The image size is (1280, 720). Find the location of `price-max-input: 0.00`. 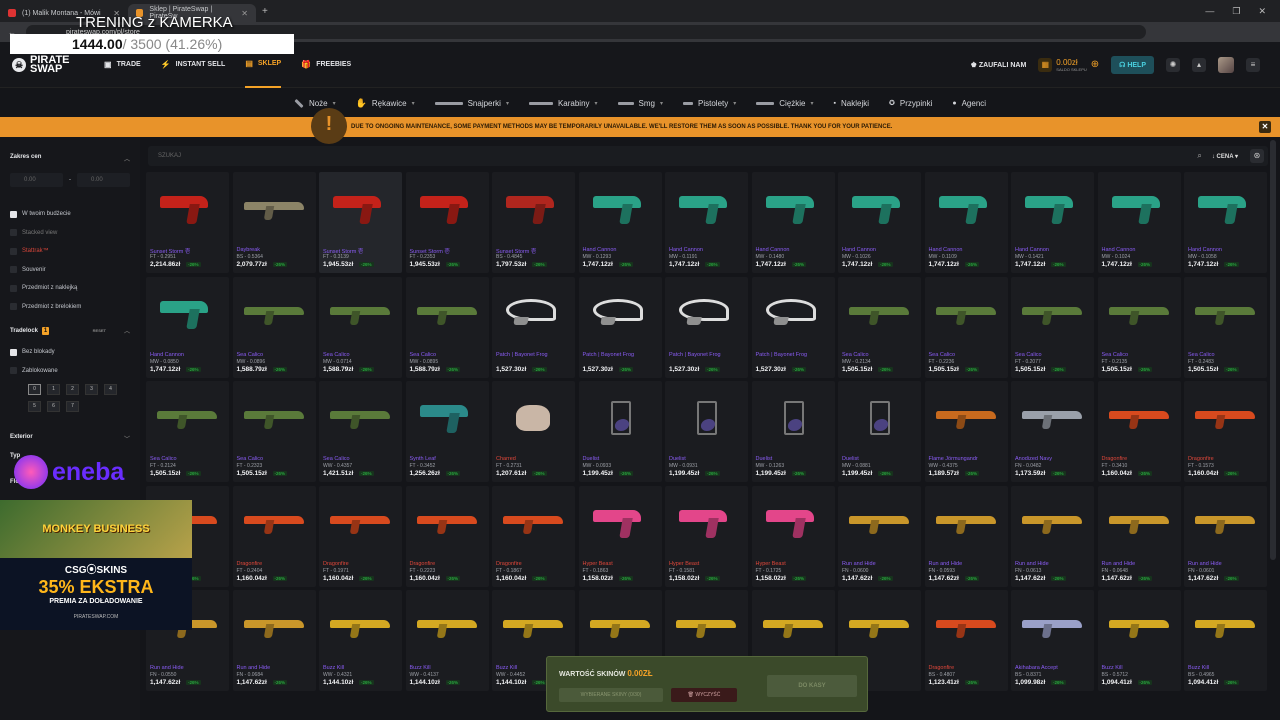

price-max-input: 0.00 is located at coordinates (103, 180).